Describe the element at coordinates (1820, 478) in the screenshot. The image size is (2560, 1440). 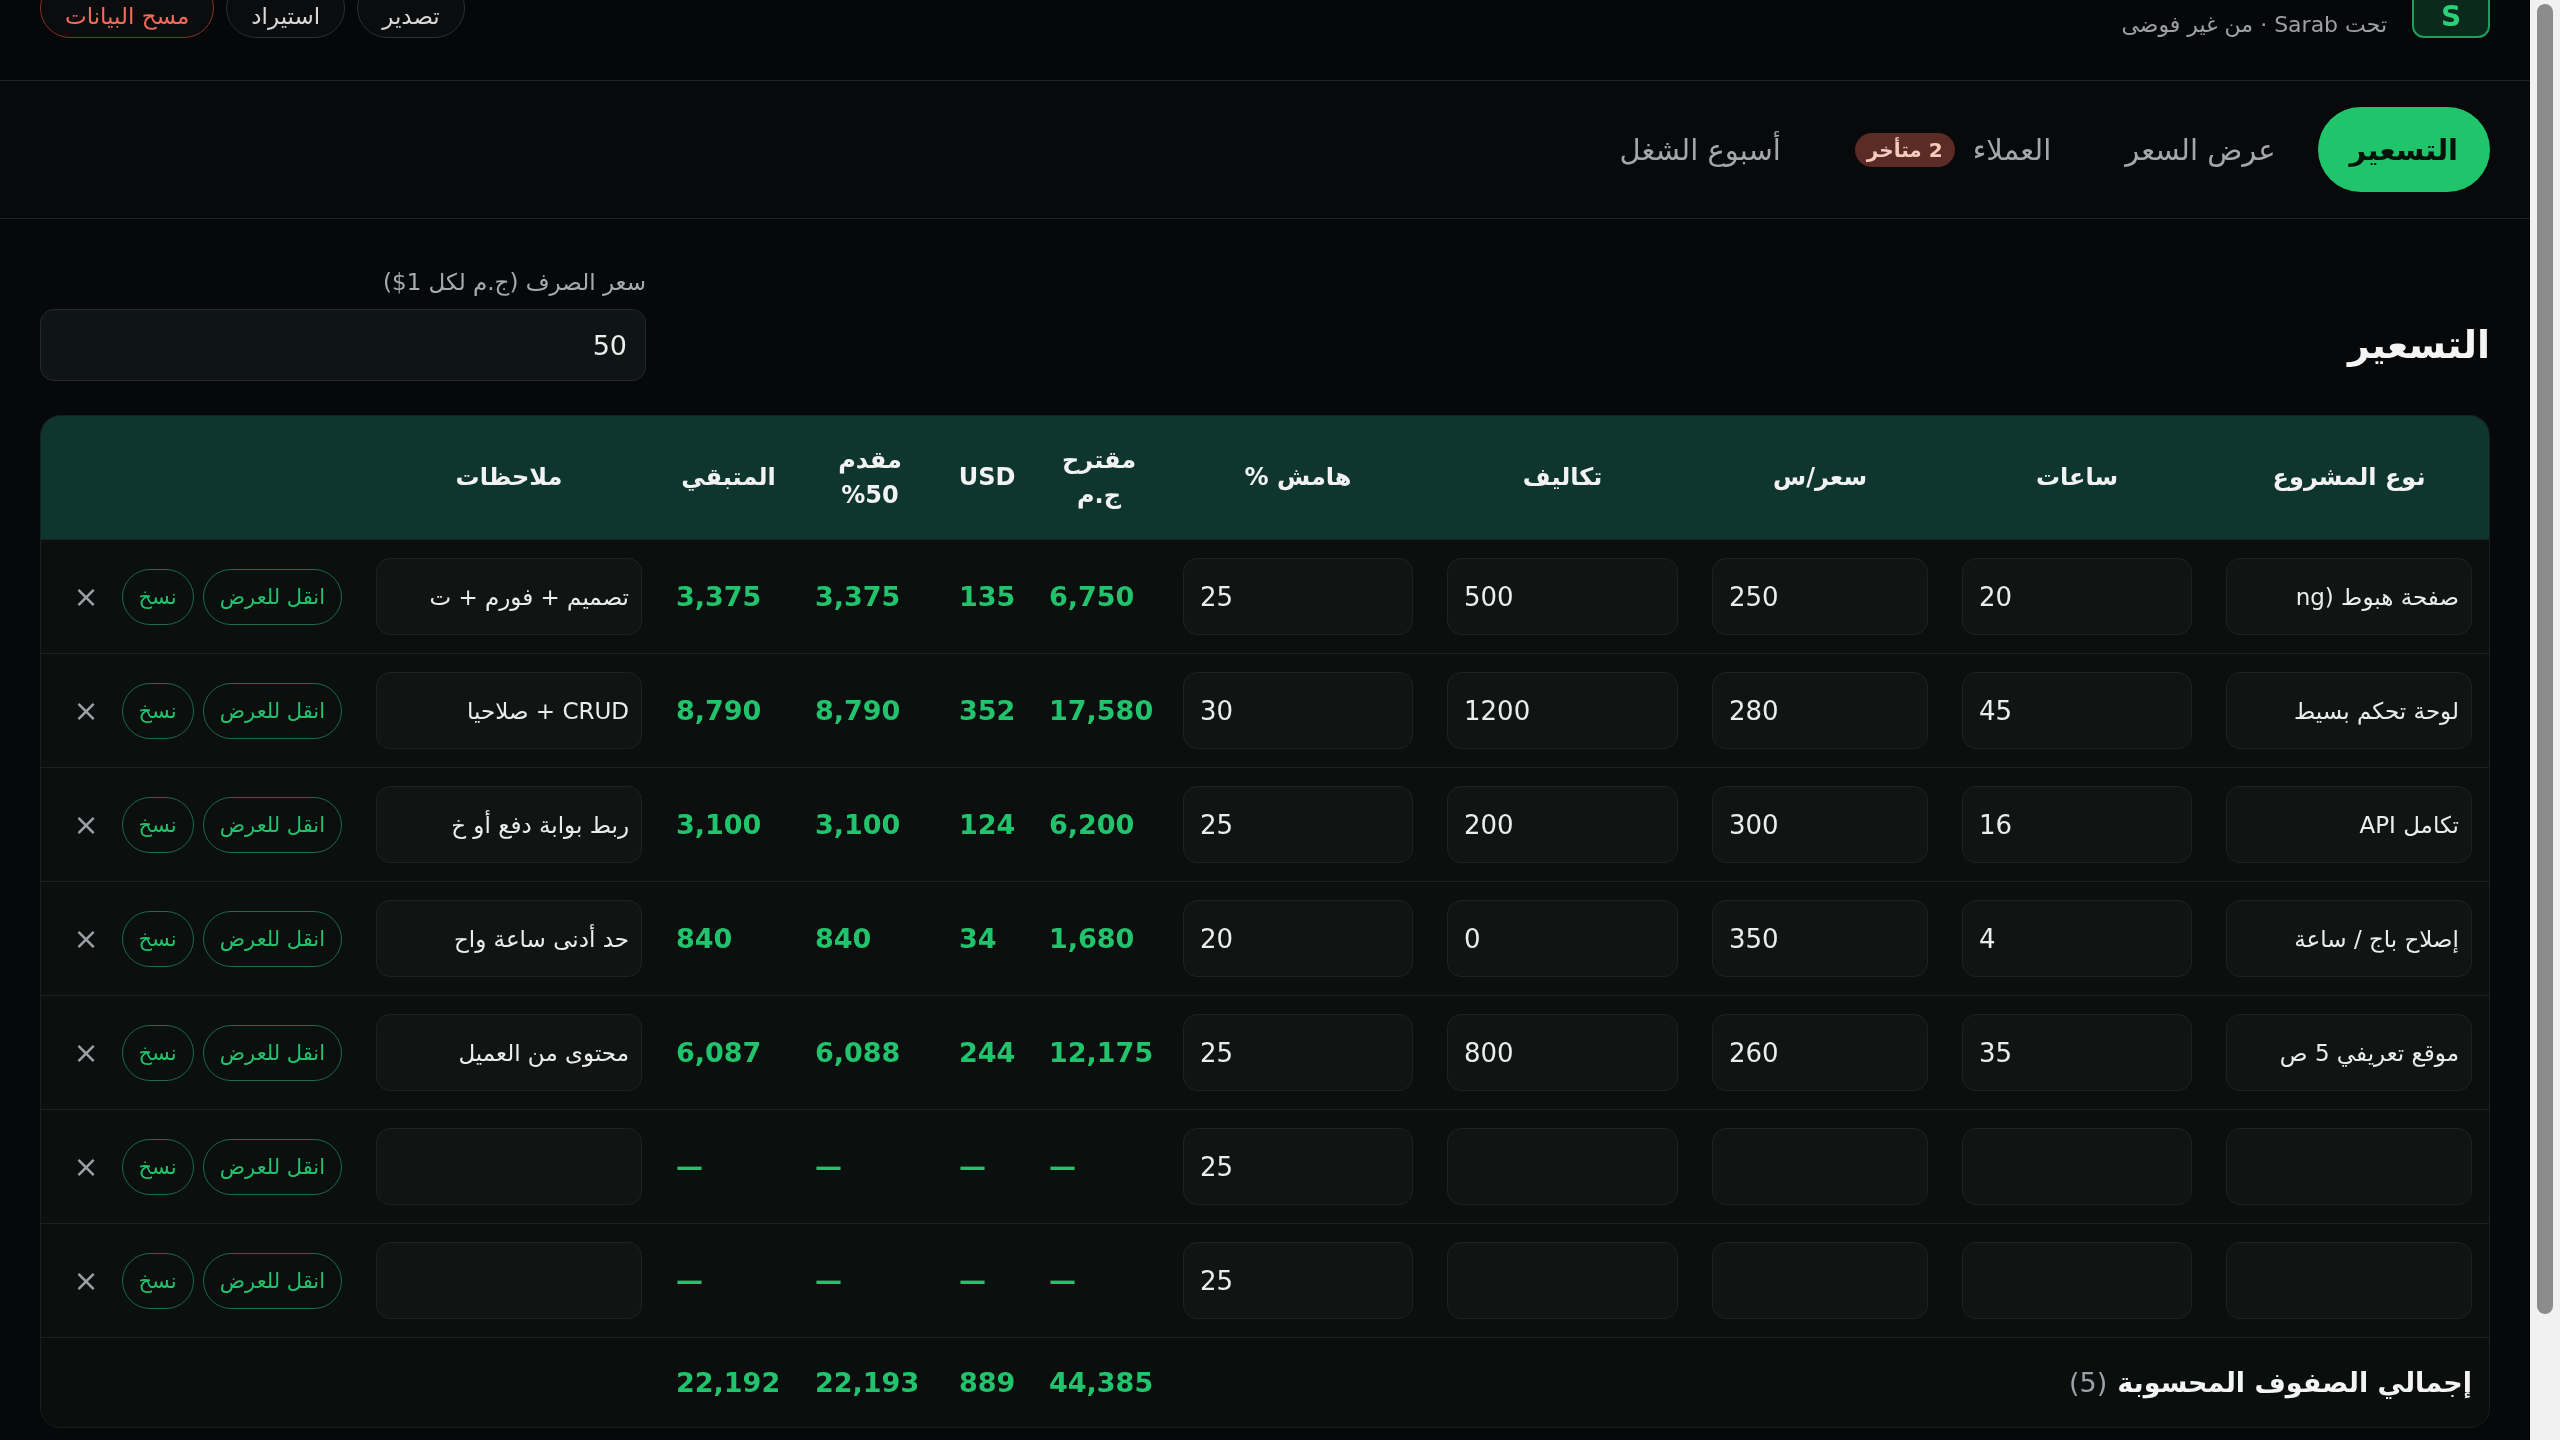
I see `column-header: سعر/س` at that location.